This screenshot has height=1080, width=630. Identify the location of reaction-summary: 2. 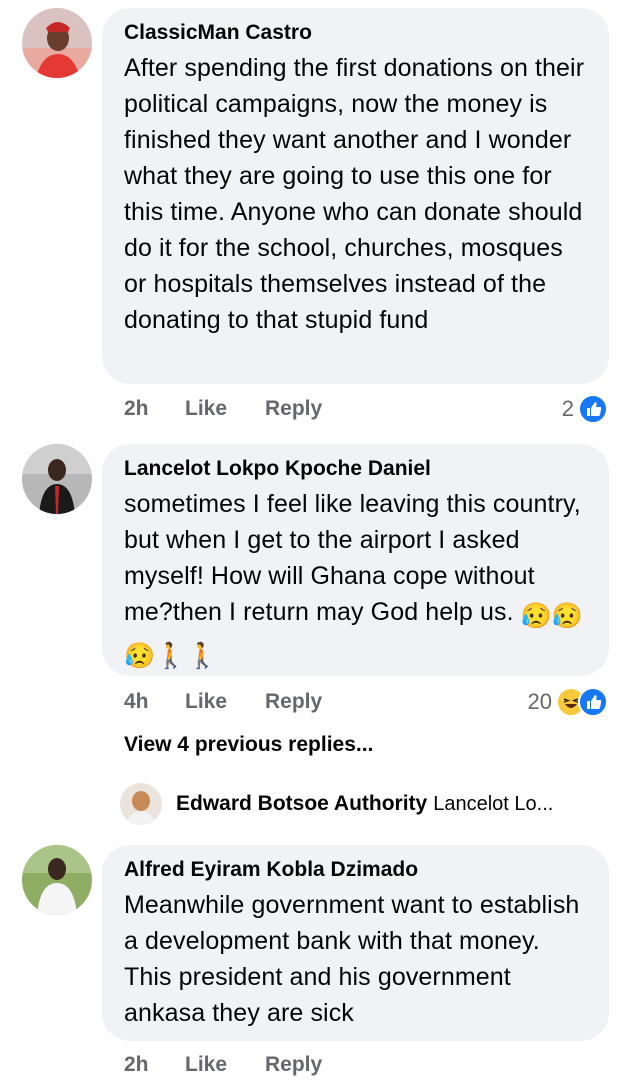
(585, 409).